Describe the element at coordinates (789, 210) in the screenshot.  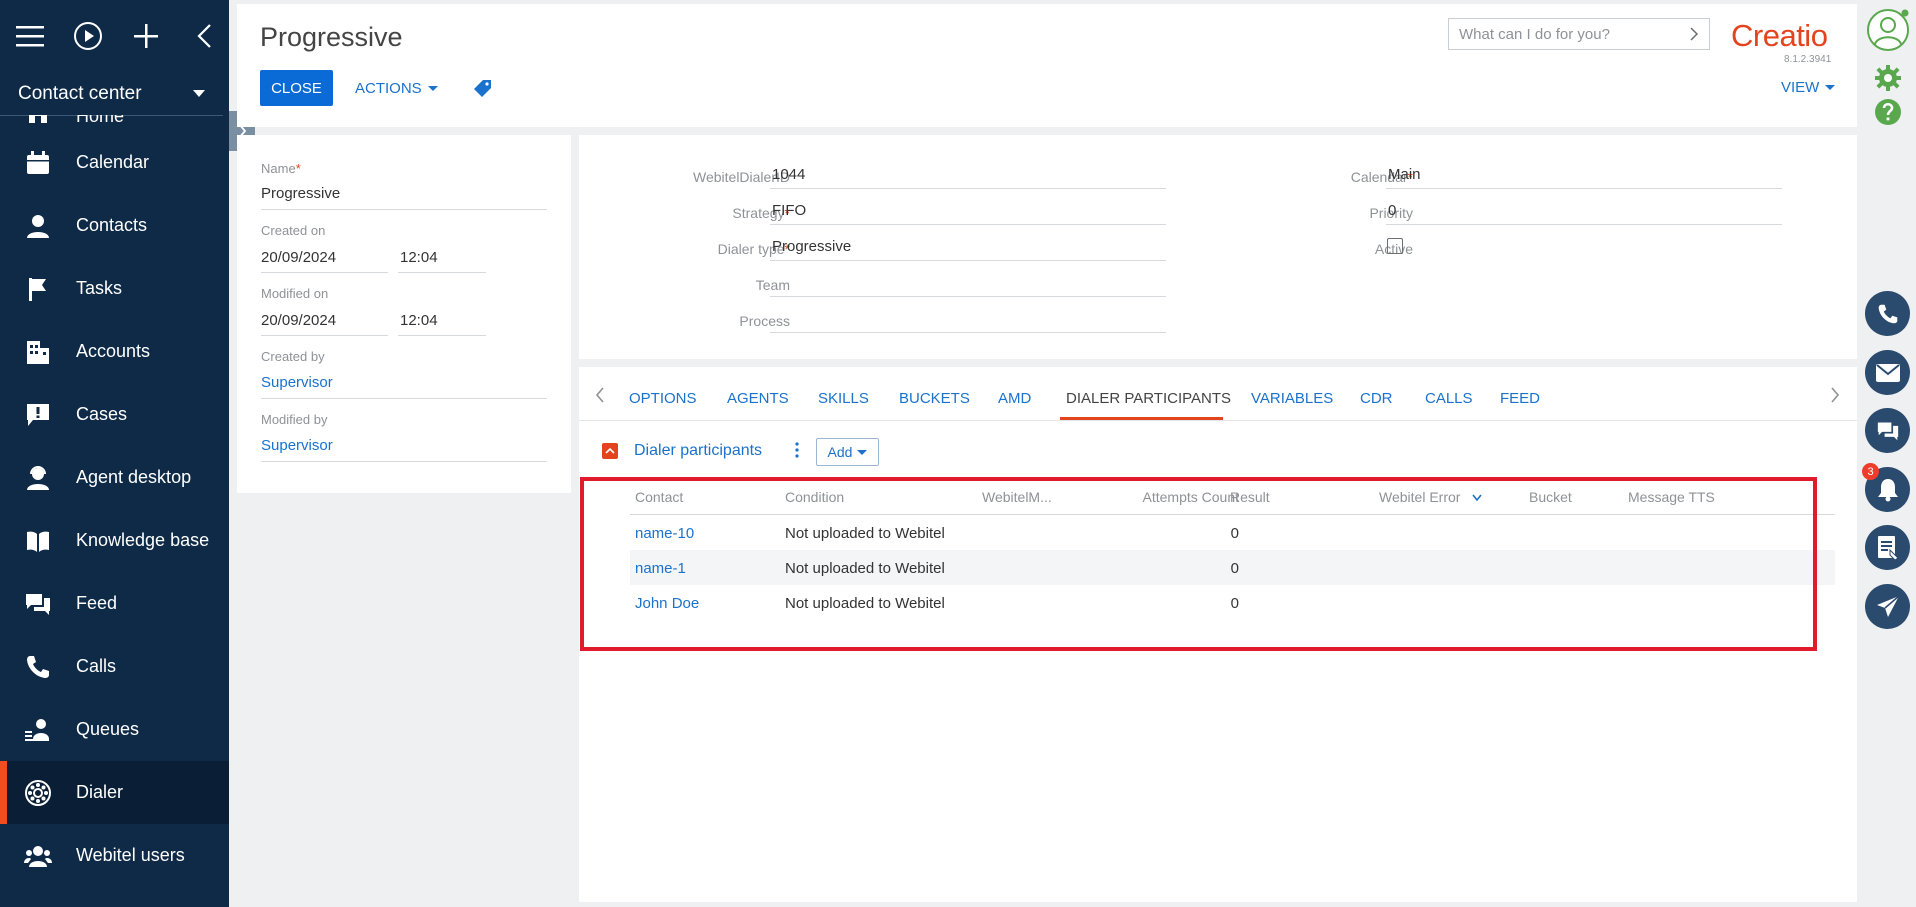
I see `strategy-field: FIFO` at that location.